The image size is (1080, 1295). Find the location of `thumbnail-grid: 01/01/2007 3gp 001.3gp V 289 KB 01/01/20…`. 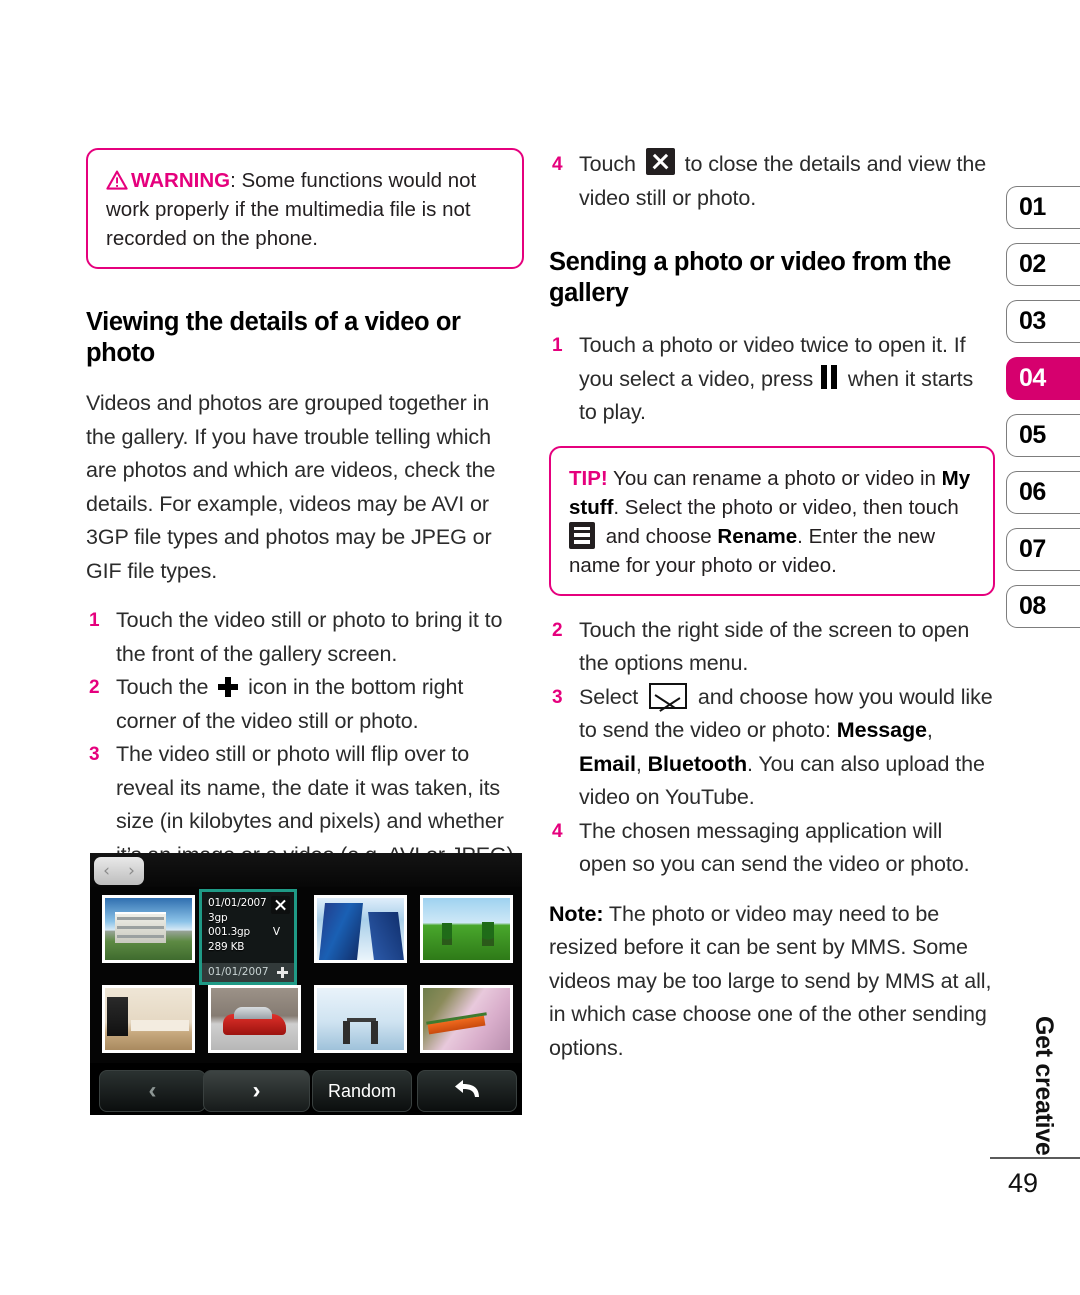

thumbnail-grid: 01/01/2007 3gp 001.3gp V 289 KB 01/01/20… is located at coordinates (306, 971).